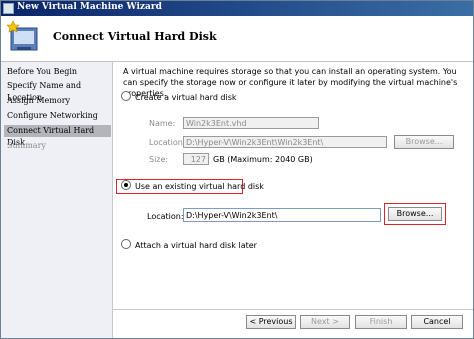  Describe the element at coordinates (59, 91) in the screenshot. I see `nav-item-specify-name-and-location: Specify Name and Location` at that location.